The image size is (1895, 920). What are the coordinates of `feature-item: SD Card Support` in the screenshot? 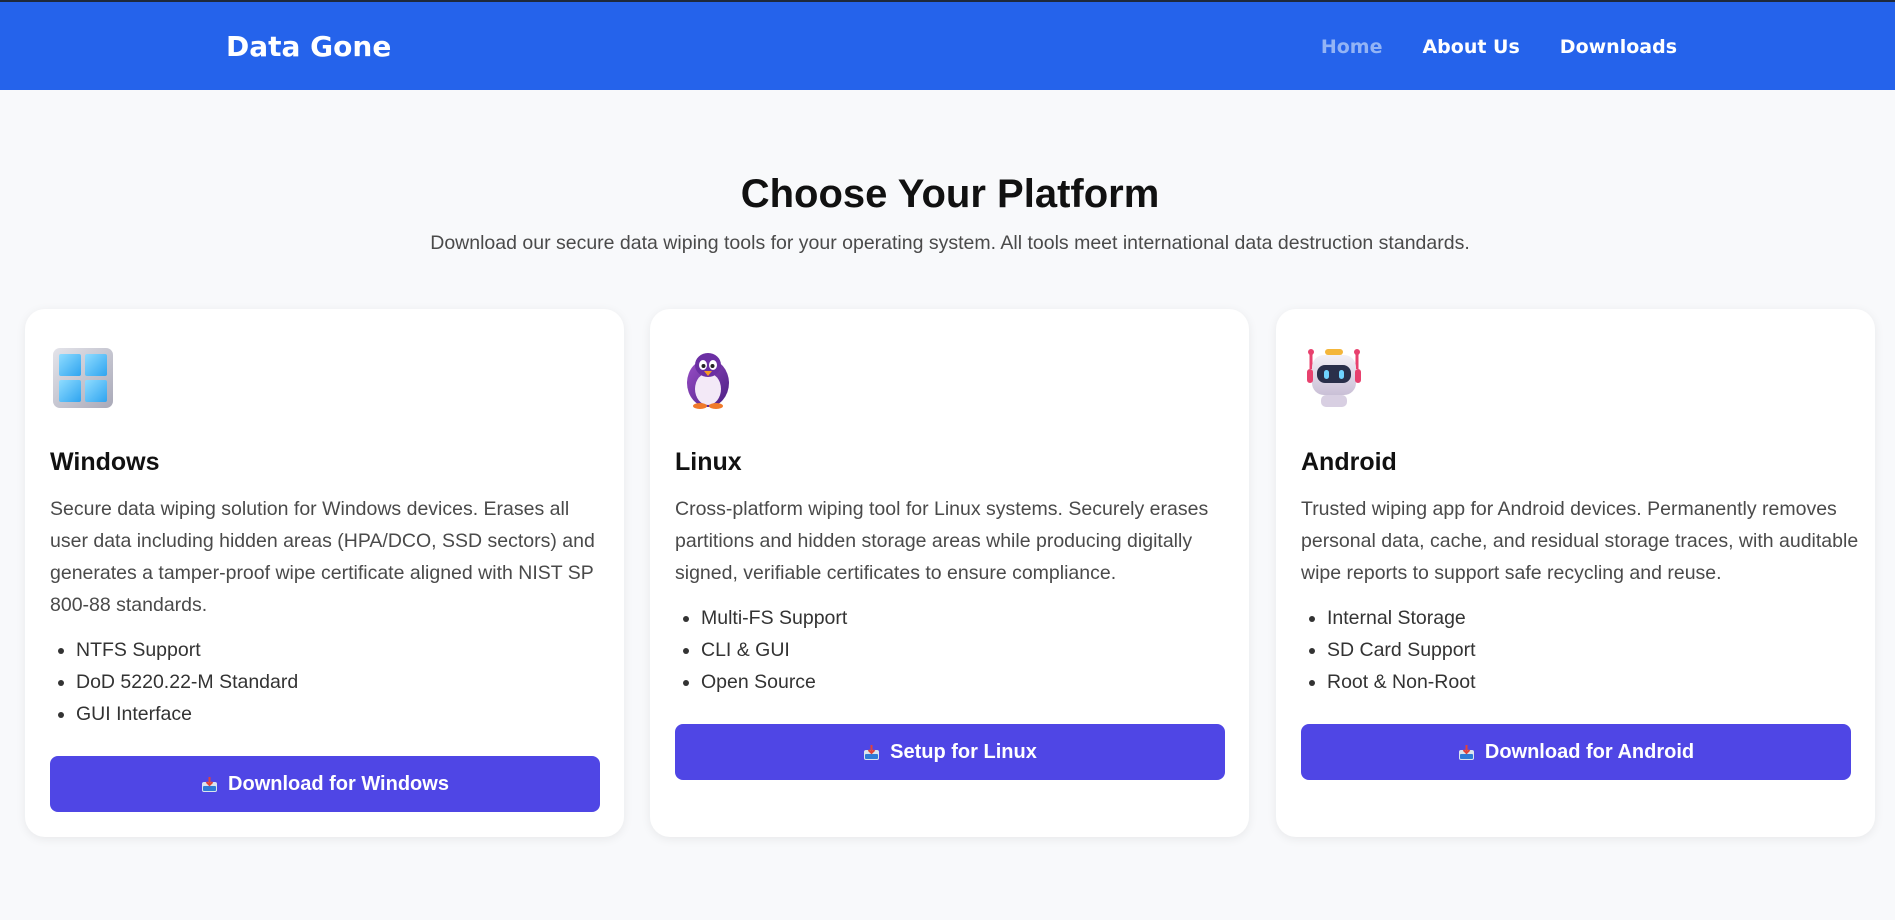 It's located at (1401, 650).